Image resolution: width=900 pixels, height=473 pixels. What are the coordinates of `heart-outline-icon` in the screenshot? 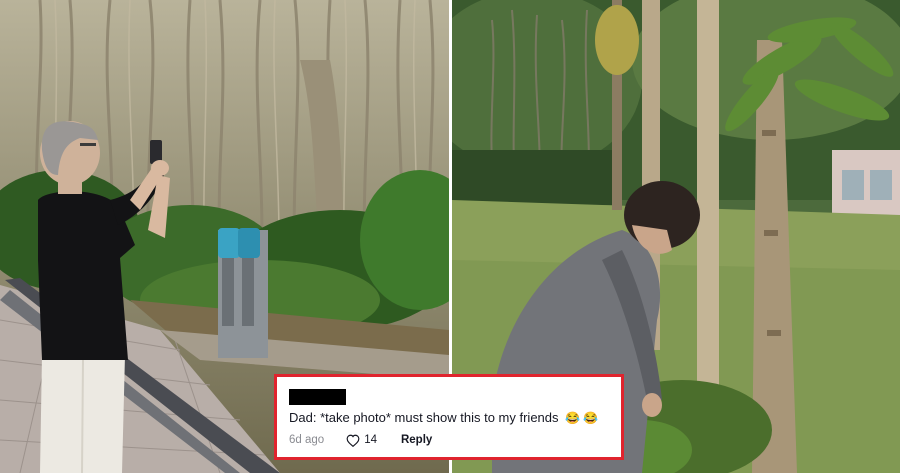 It's located at (353, 440).